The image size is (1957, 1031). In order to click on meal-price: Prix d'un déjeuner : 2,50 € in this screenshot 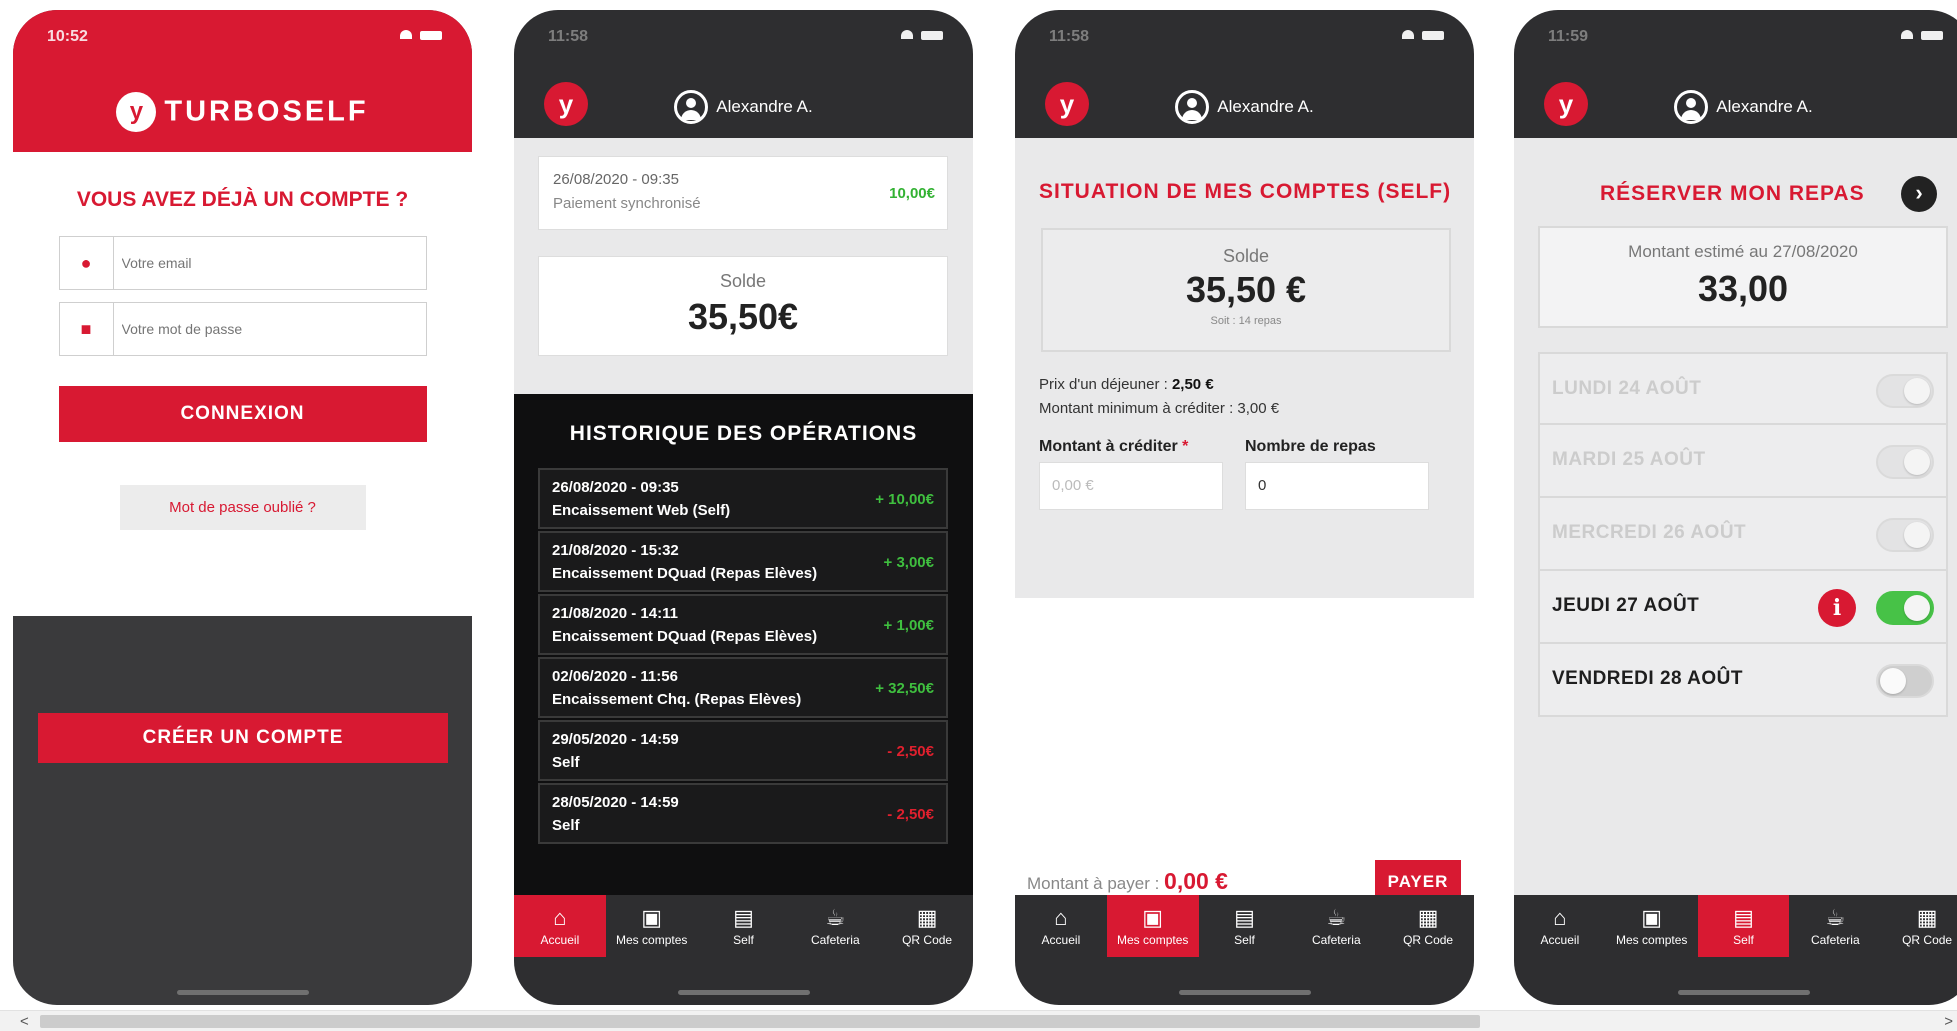, I will do `click(1126, 384)`.